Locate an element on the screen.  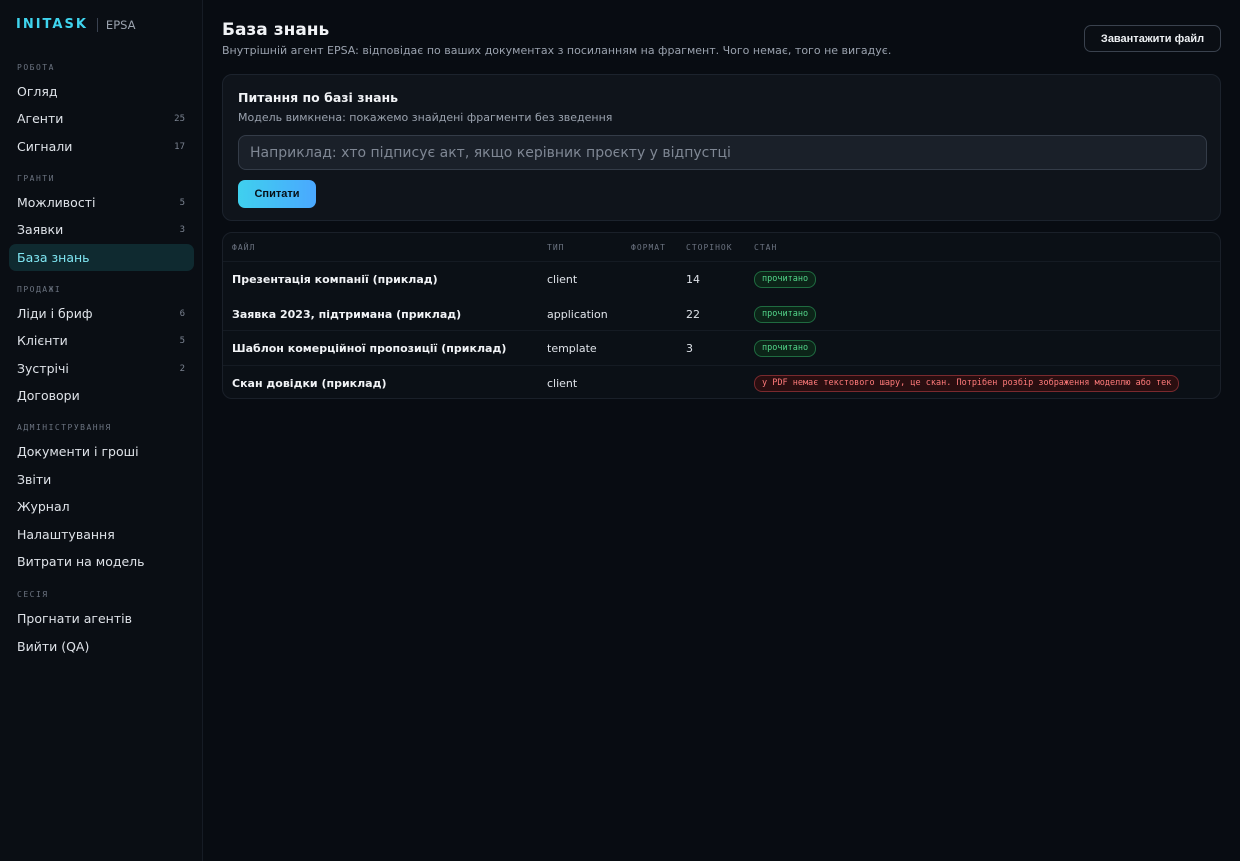
sidebar-item-label: Прогнати агентів is located at coordinates (74, 618).